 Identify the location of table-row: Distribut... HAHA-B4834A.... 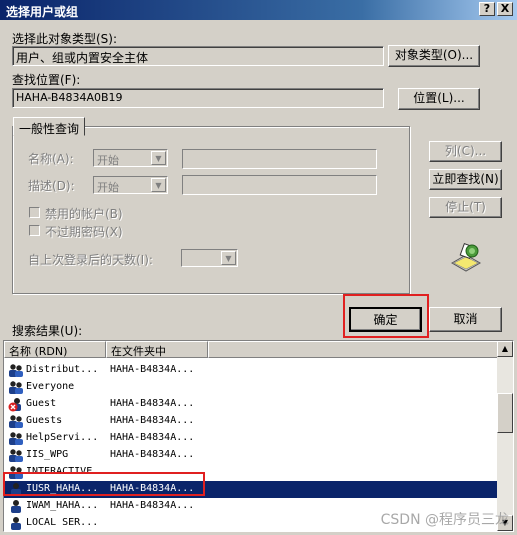
(251, 370).